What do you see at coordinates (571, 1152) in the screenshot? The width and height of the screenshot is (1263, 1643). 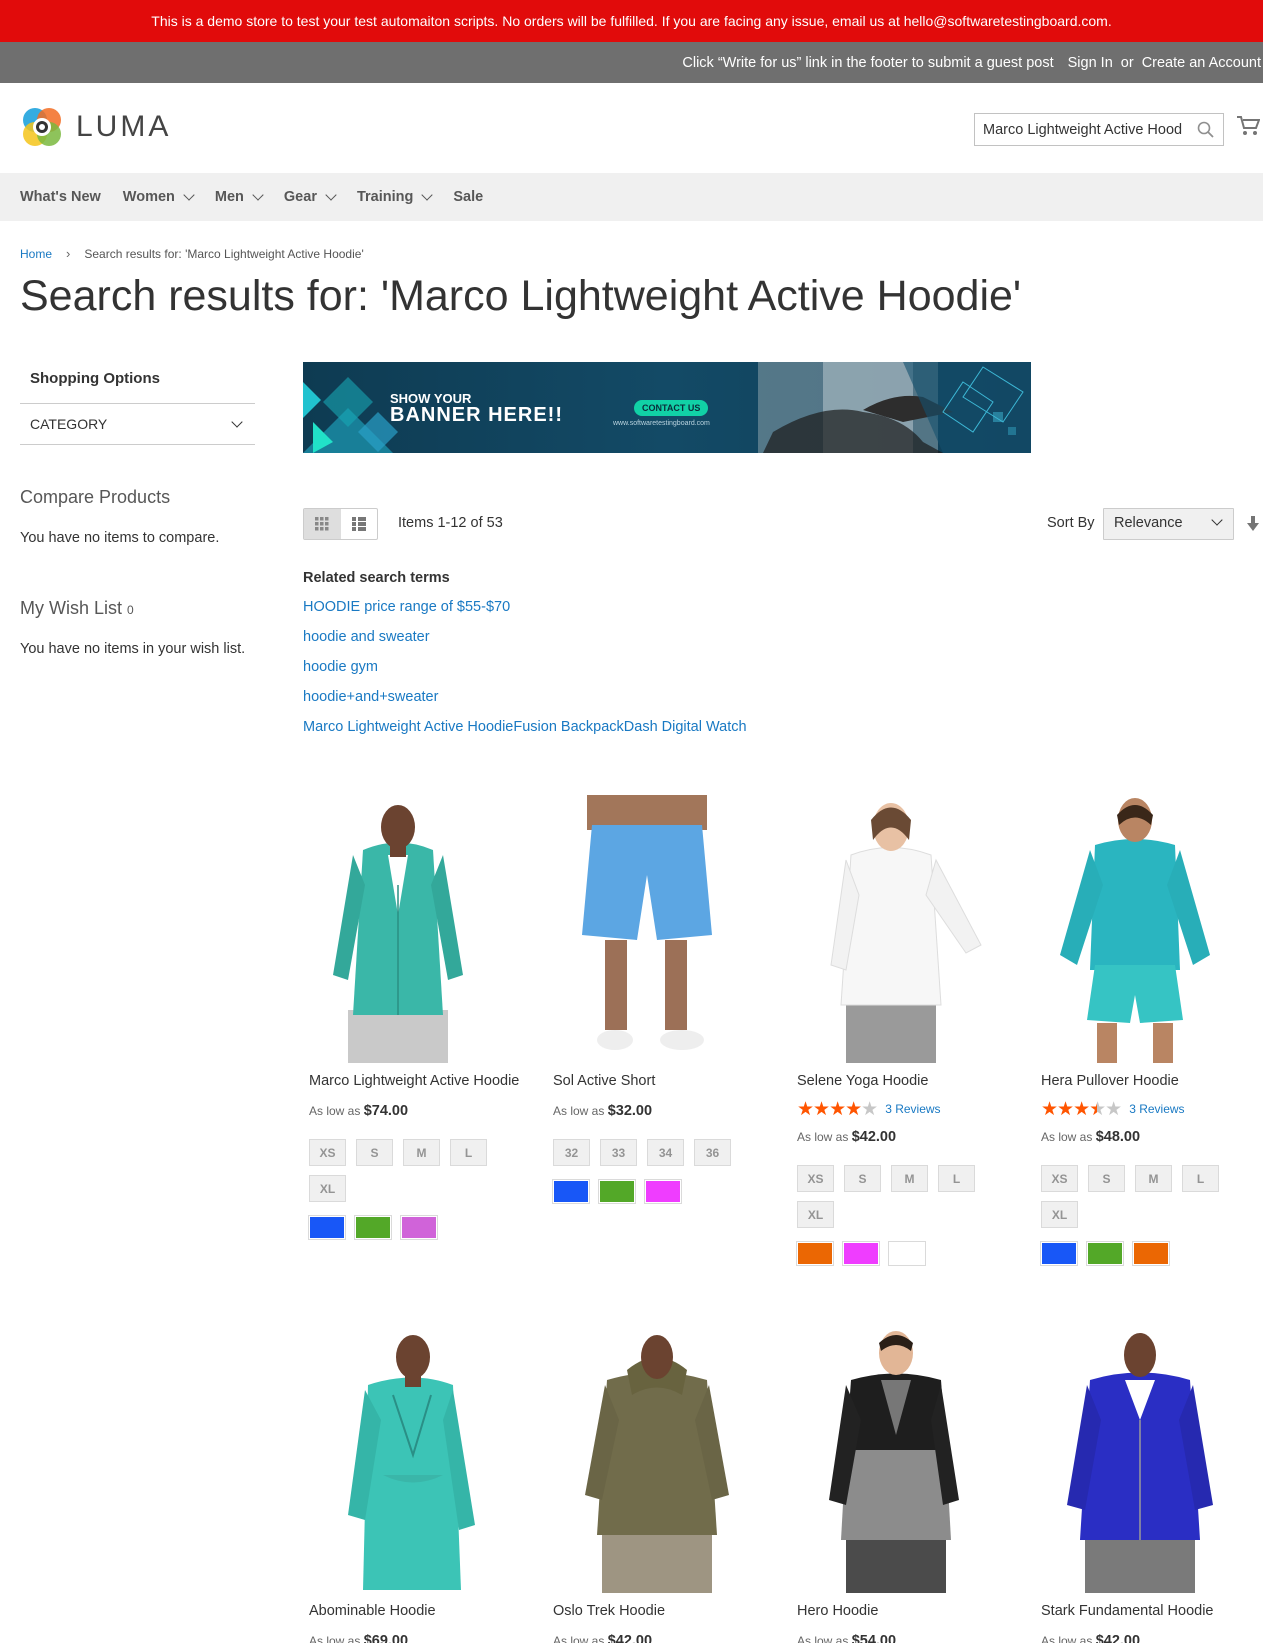 I see `size-swatch: 32` at bounding box center [571, 1152].